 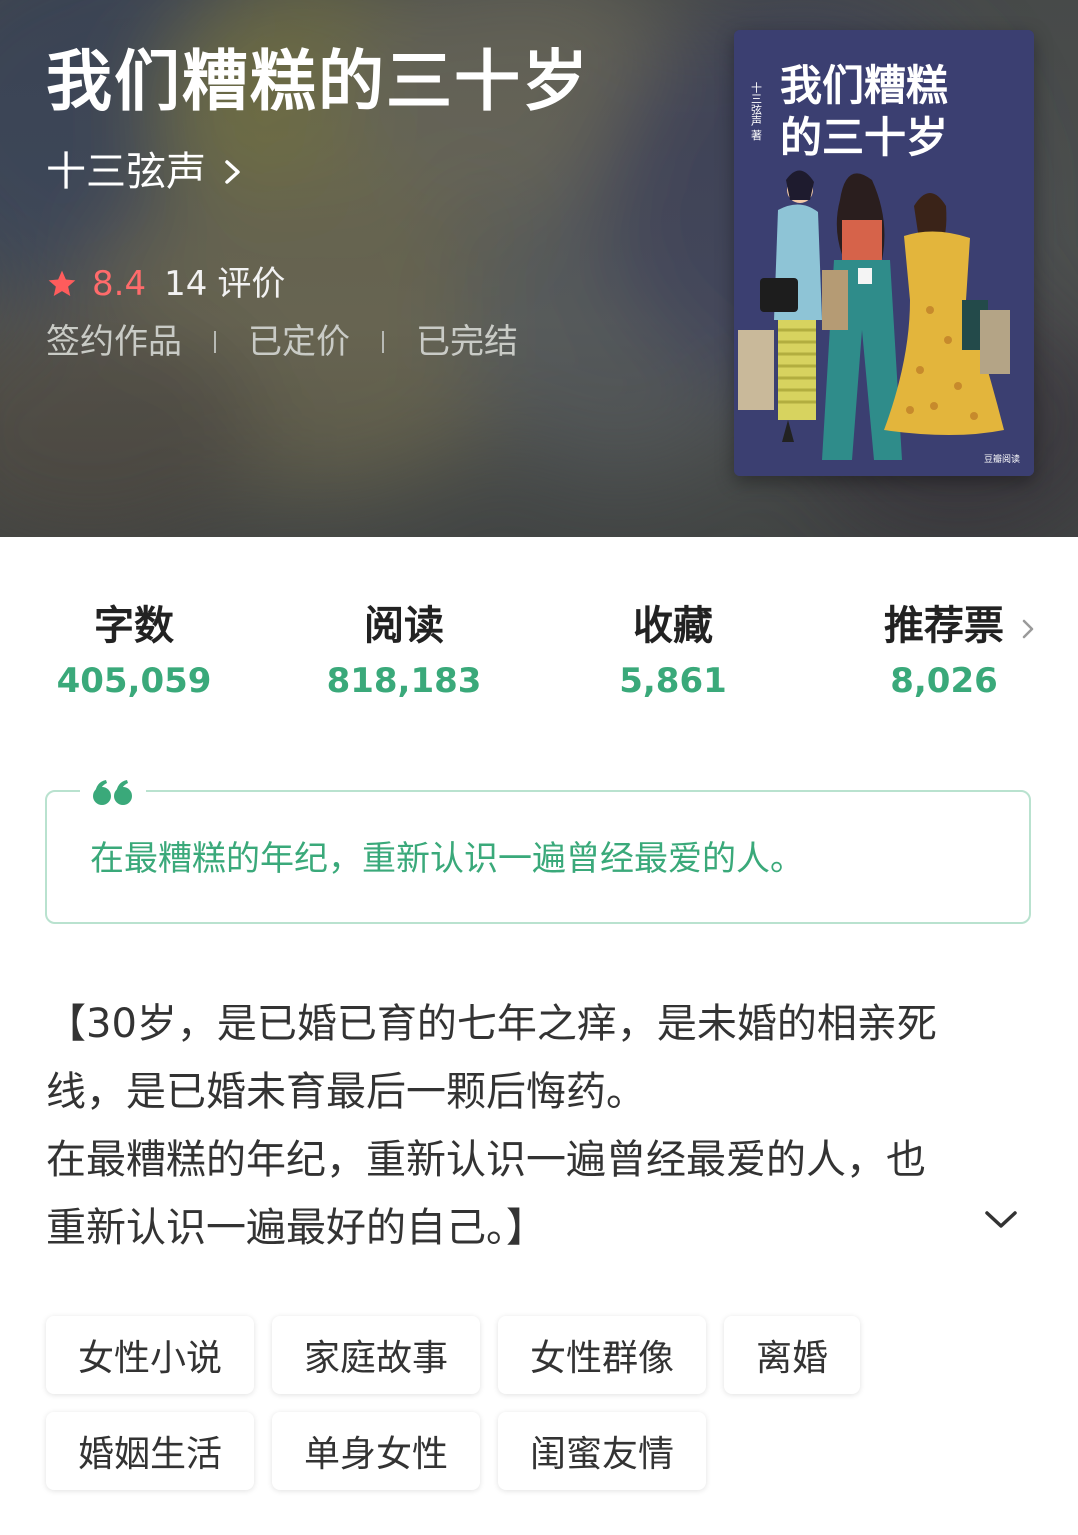 I want to click on stat-word-count: 字数 405,059, so click(x=134, y=651).